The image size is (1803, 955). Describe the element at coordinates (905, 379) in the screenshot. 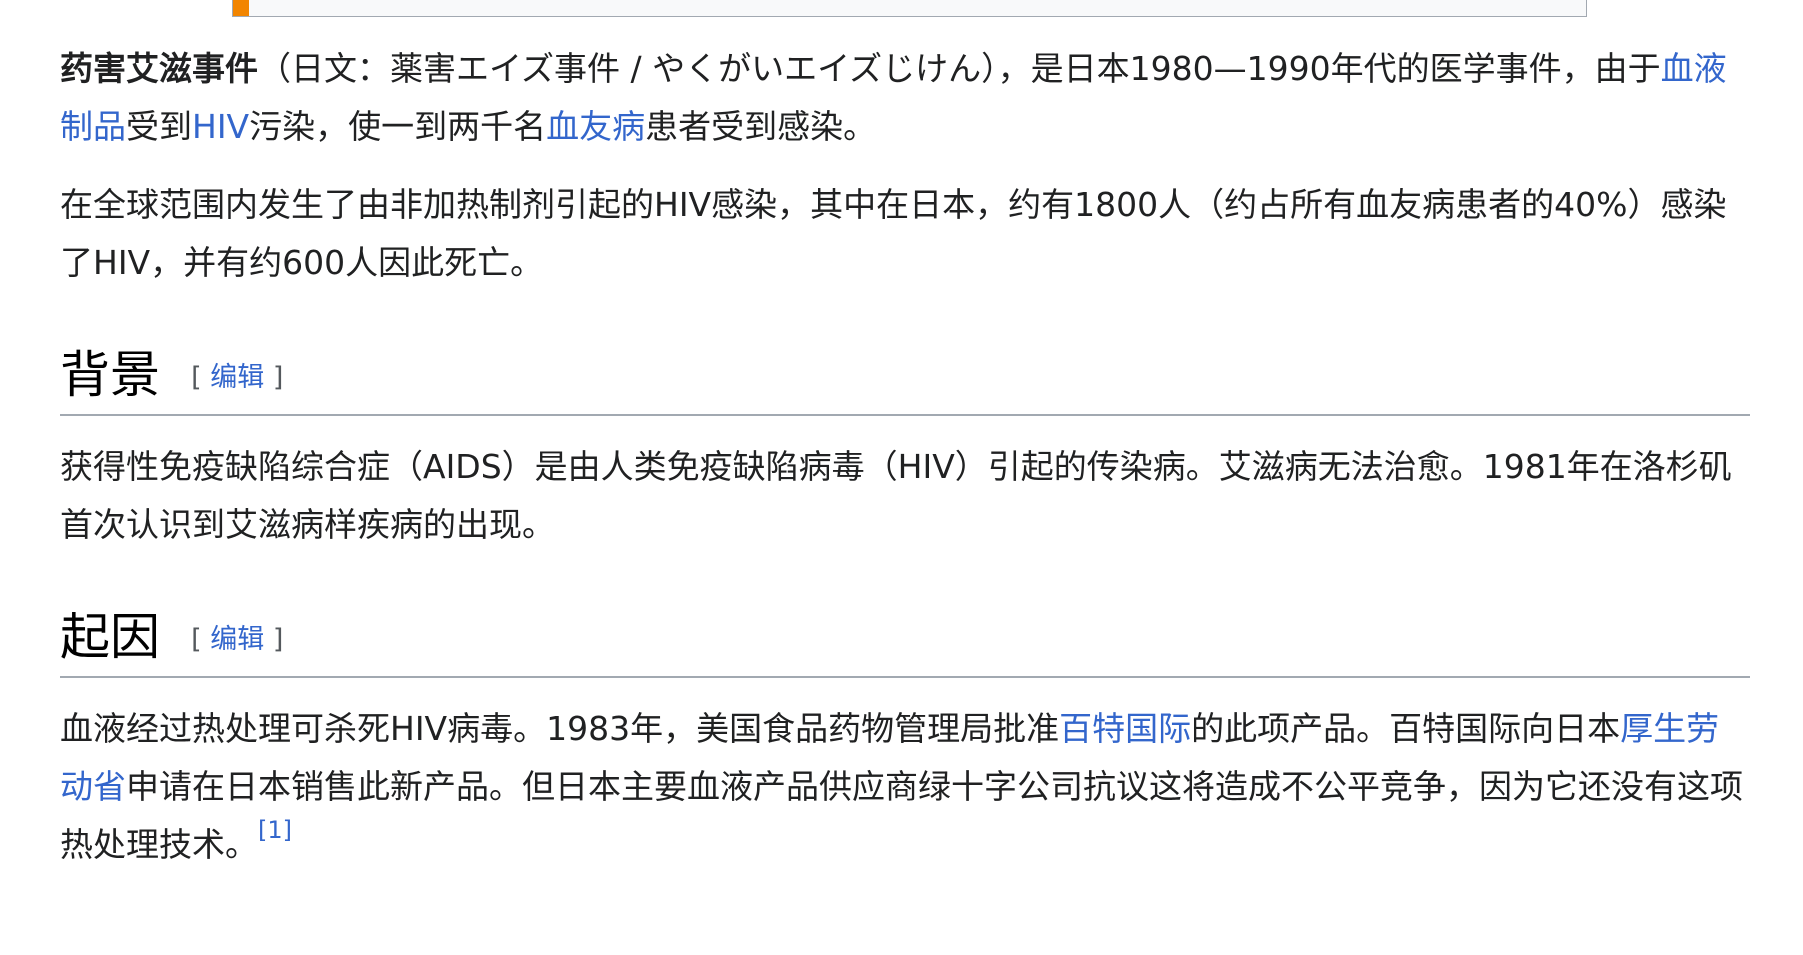

I see `section-heading-background: 背景 [ 编辑 ]` at that location.